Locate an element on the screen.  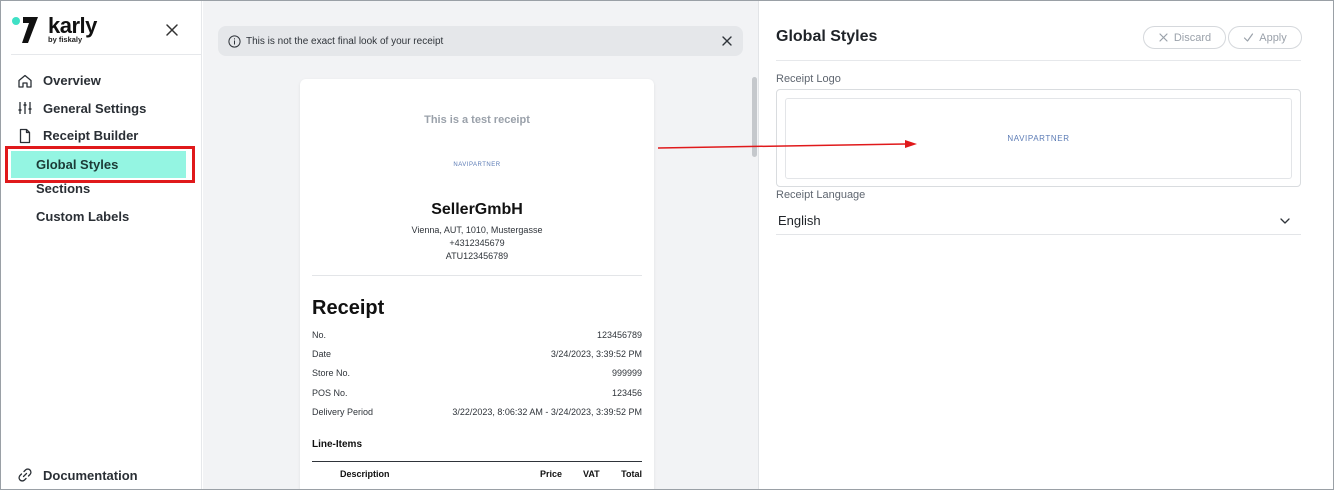
row-value: 123456789 is located at coordinates (619, 335).